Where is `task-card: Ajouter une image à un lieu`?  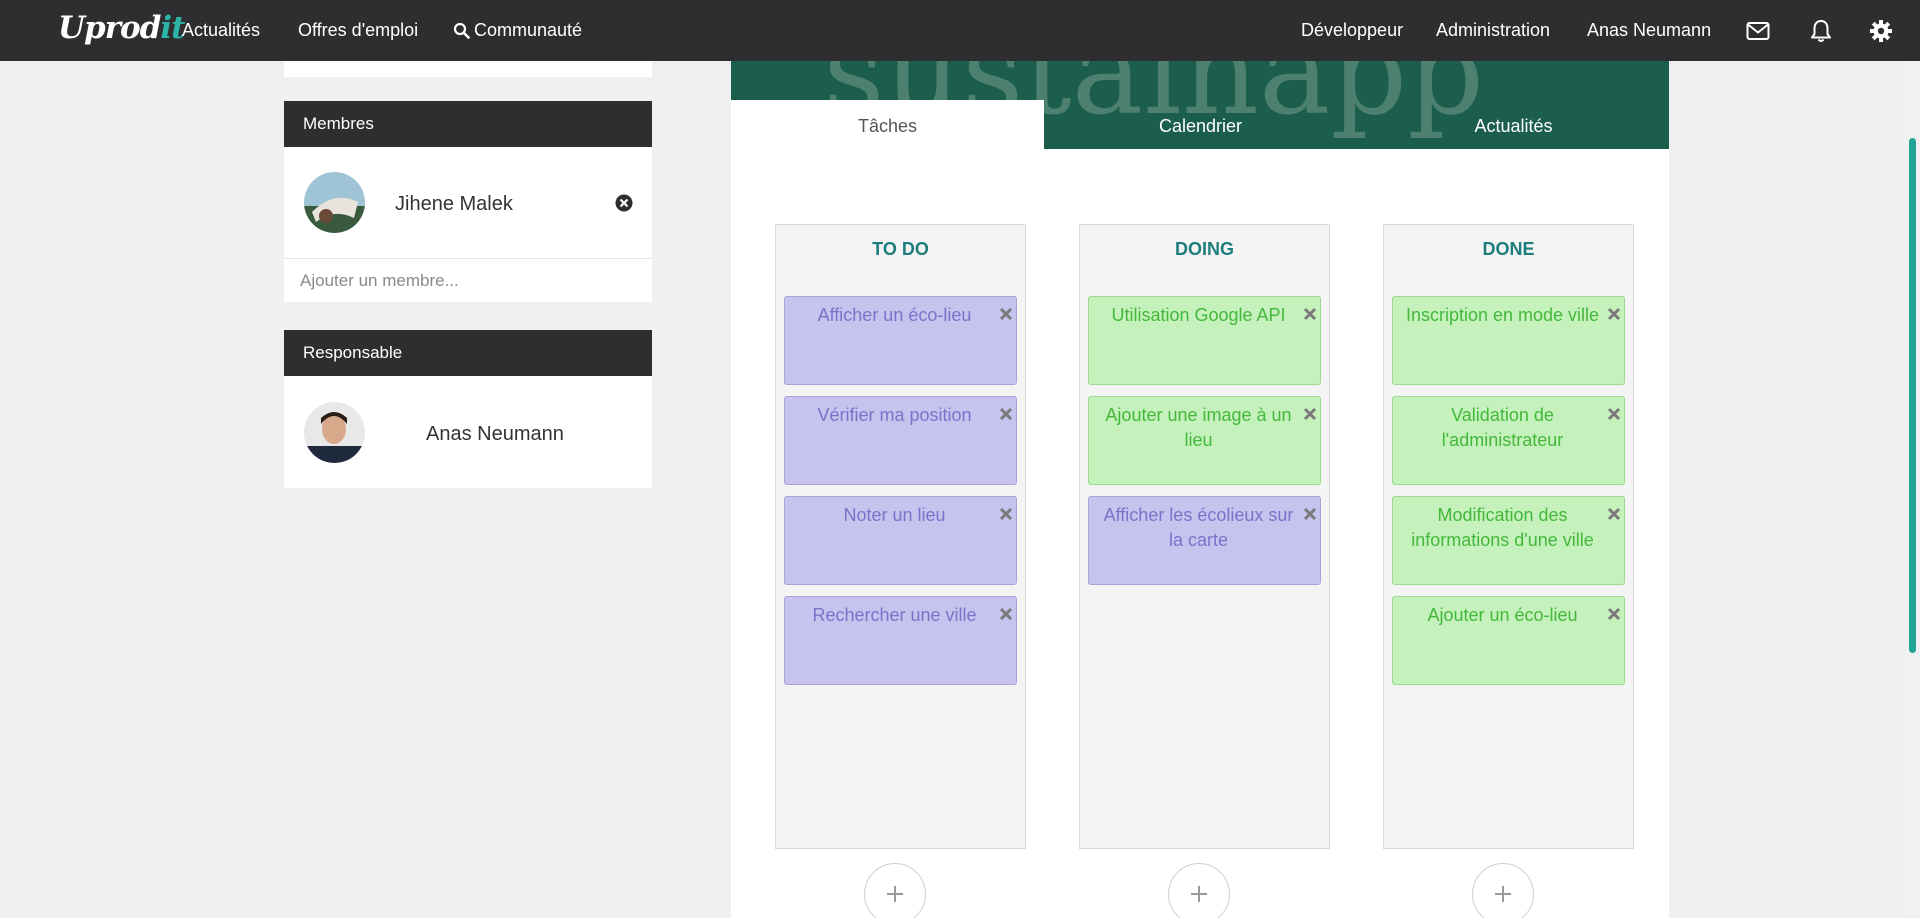
task-card: Ajouter une image à un lieu is located at coordinates (1204, 440).